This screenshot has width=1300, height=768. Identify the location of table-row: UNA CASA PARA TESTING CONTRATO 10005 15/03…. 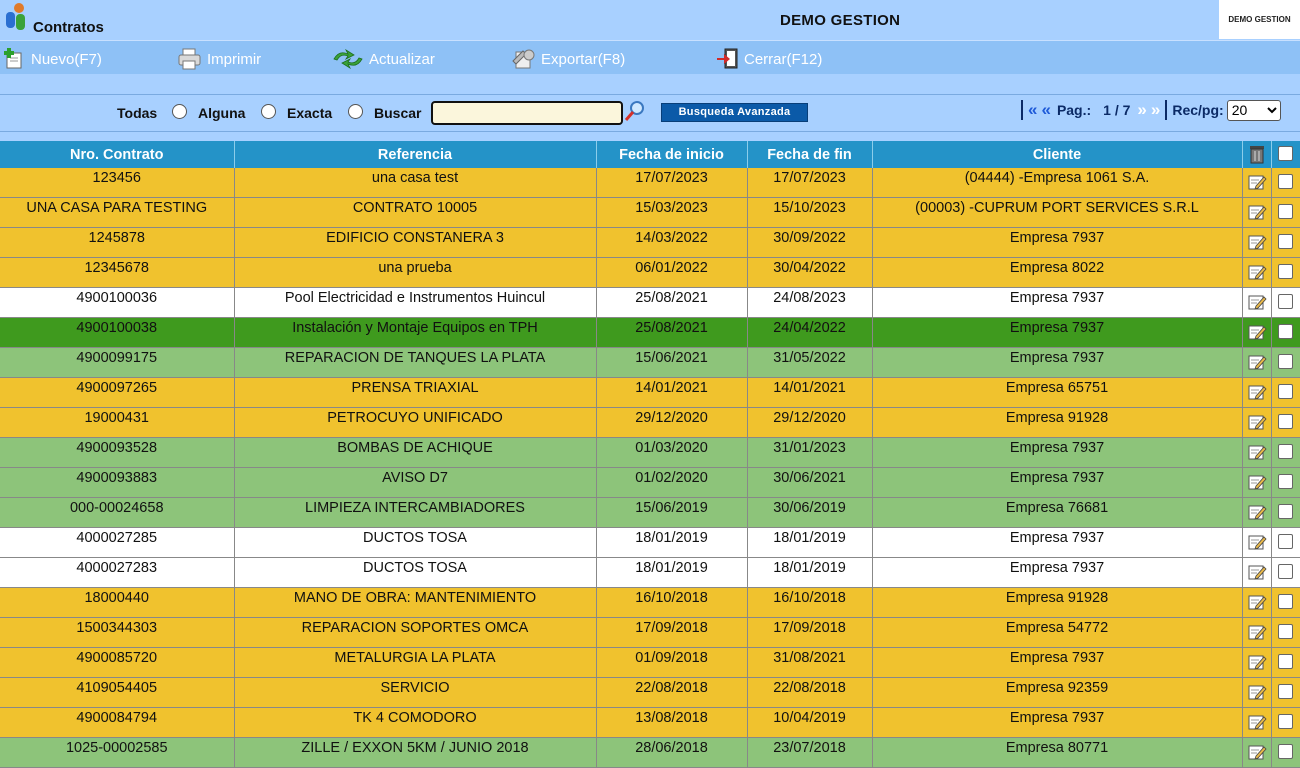
(650, 212).